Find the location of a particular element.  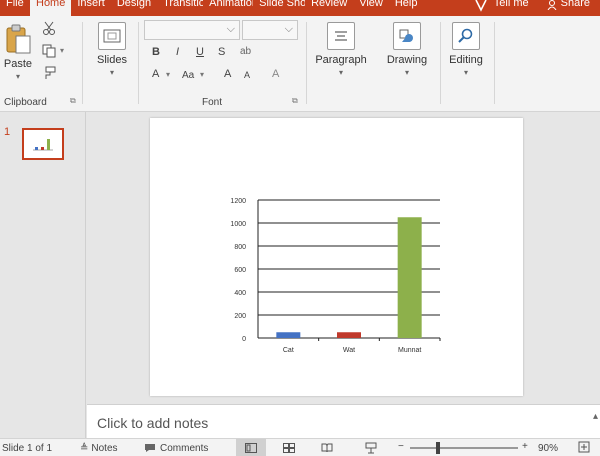

share-button: Share is located at coordinates (568, 8).